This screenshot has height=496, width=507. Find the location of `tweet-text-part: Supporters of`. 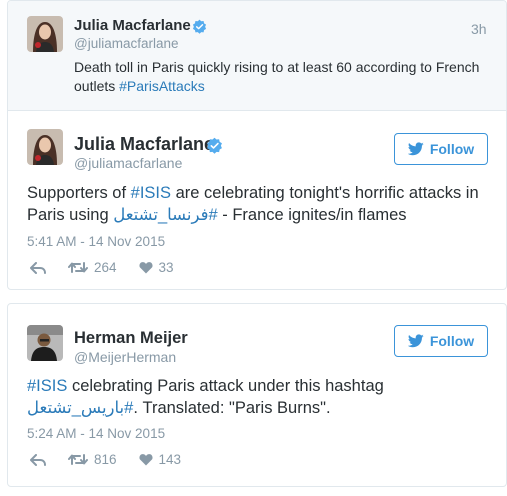

tweet-text-part: Supporters of is located at coordinates (79, 193).